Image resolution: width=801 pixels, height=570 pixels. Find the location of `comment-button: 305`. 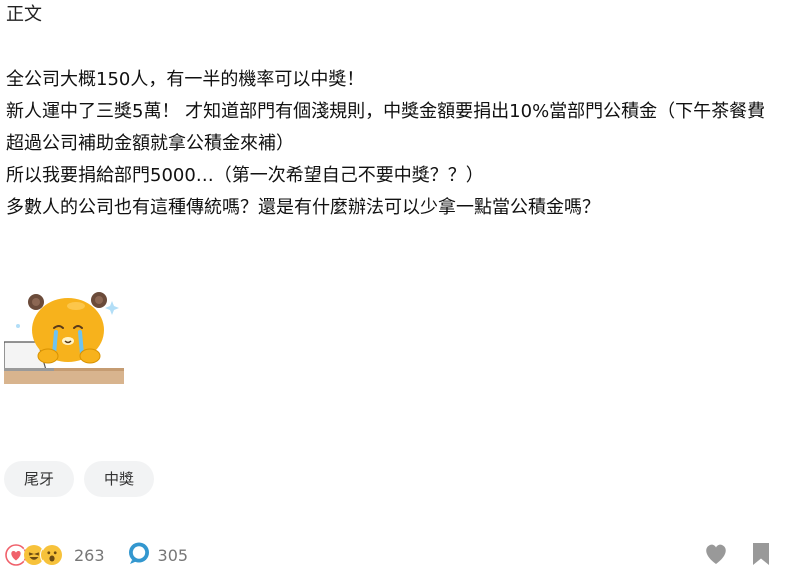

comment-button: 305 is located at coordinates (158, 555).